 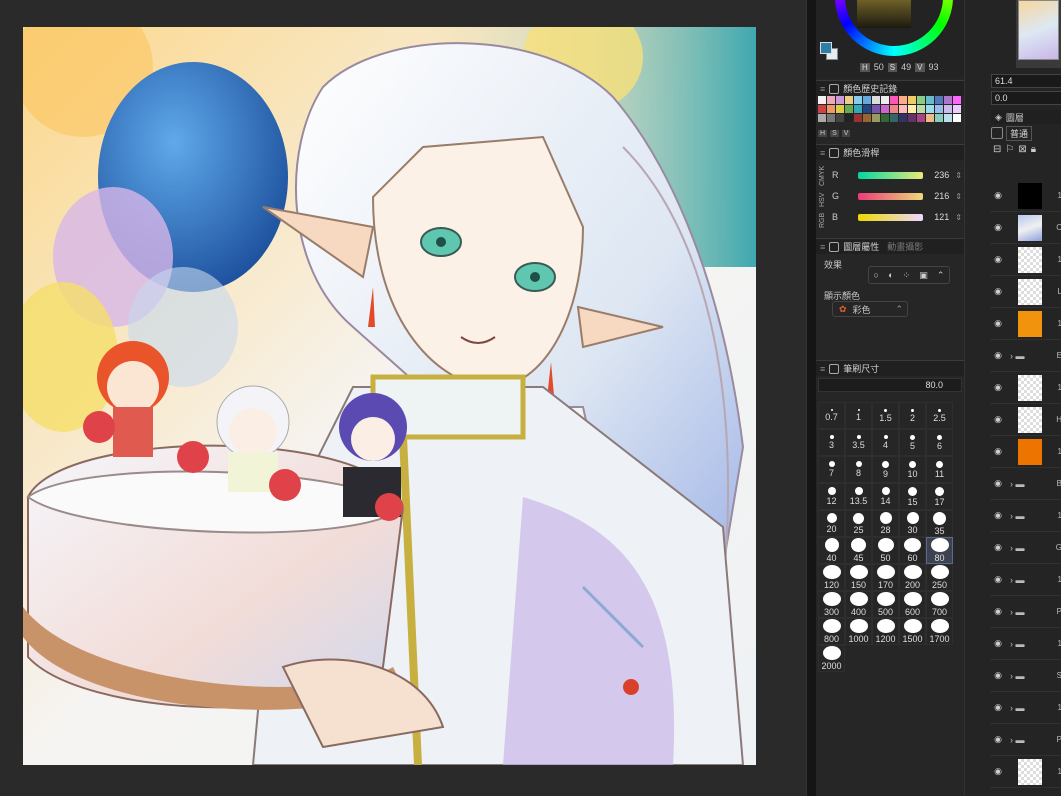 I want to click on brush-size-option: 1, so click(x=858, y=415).